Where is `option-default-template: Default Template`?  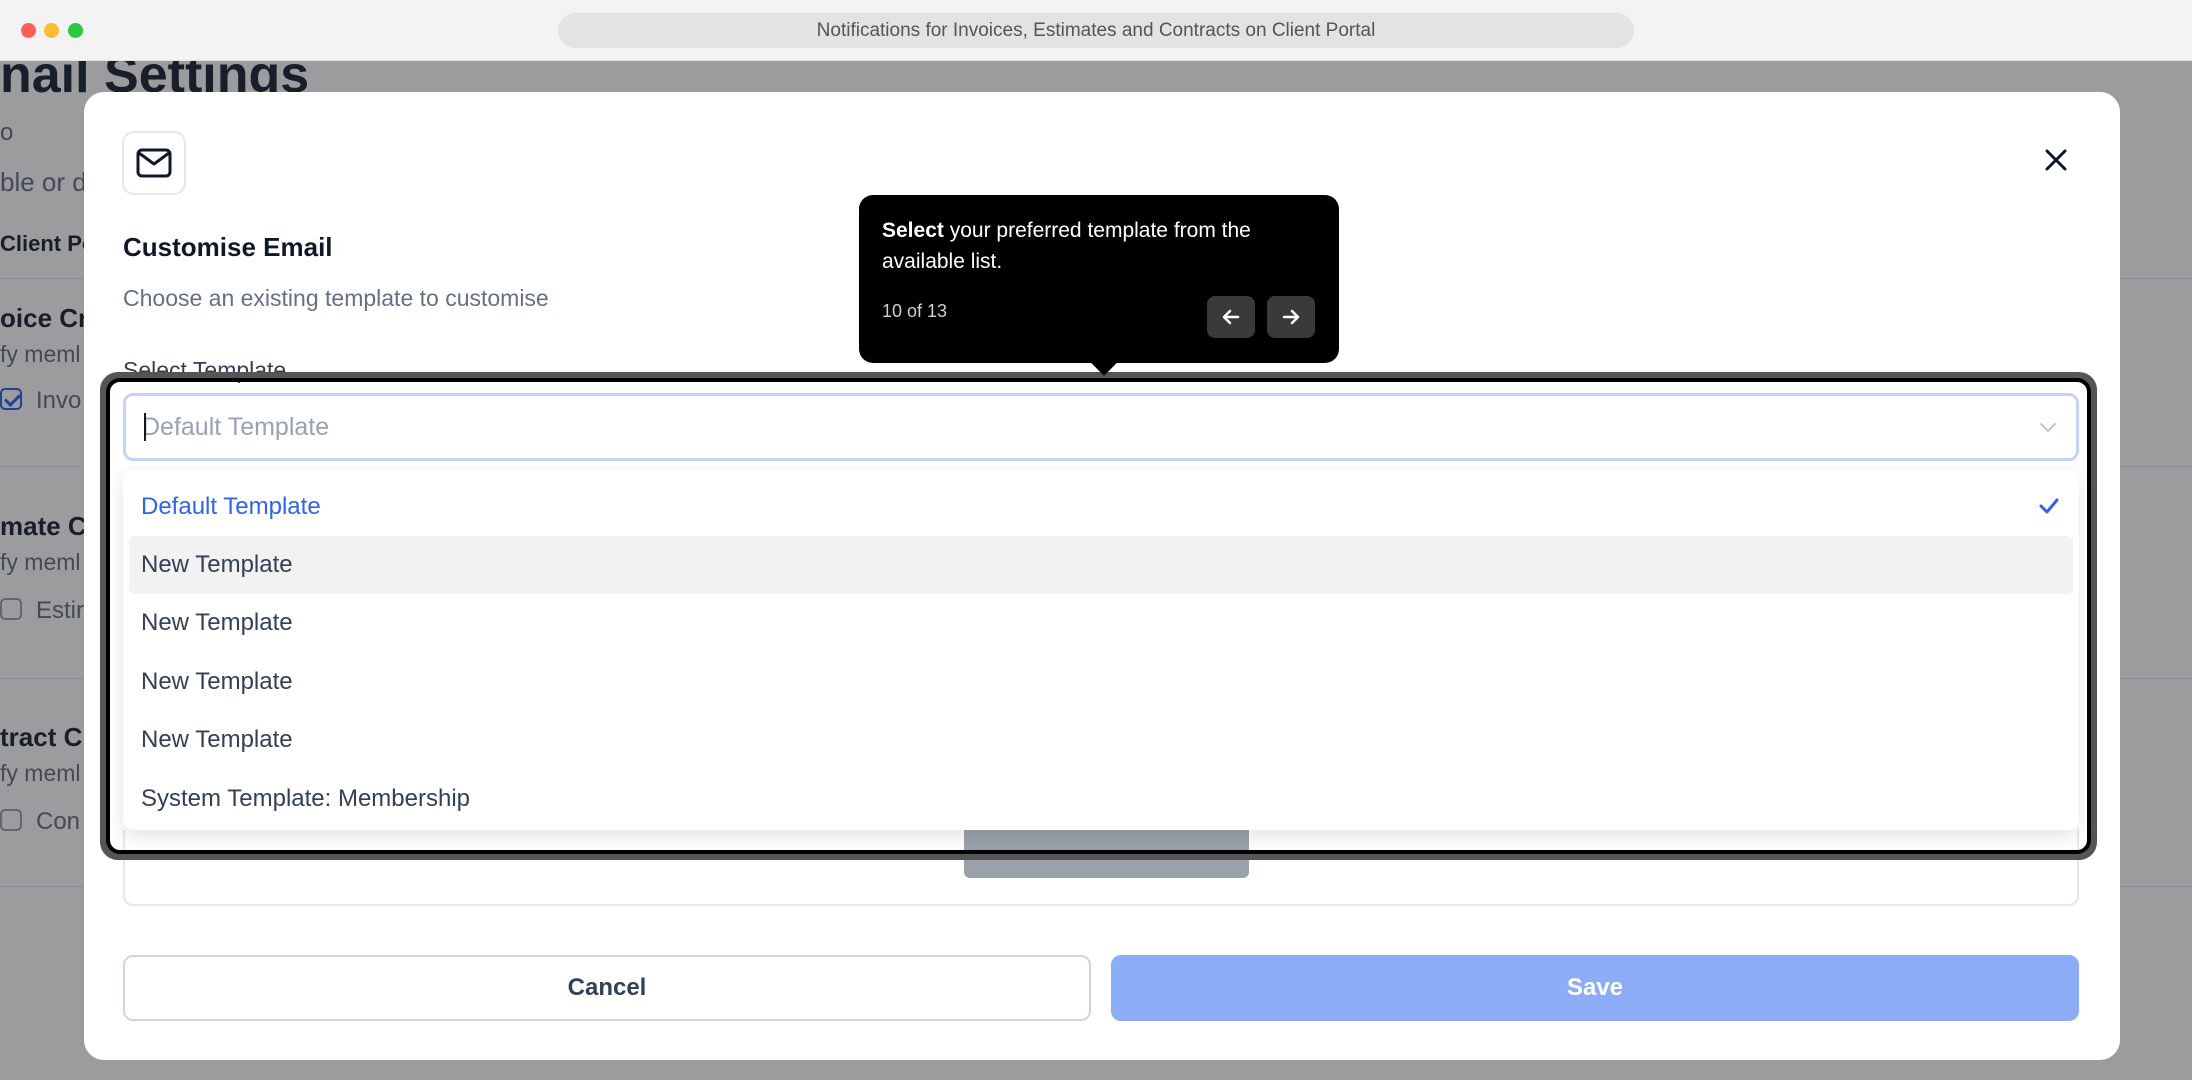 option-default-template: Default Template is located at coordinates (1101, 507).